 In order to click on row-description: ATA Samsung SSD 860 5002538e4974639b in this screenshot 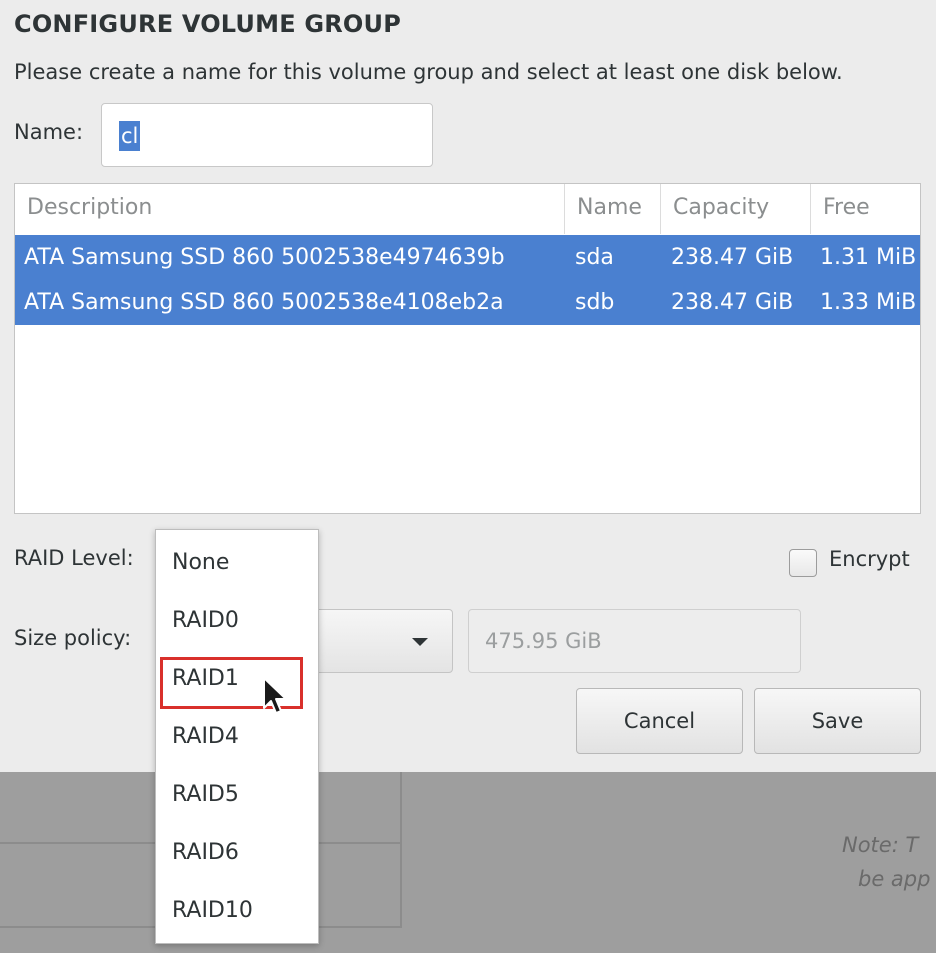, I will do `click(264, 257)`.